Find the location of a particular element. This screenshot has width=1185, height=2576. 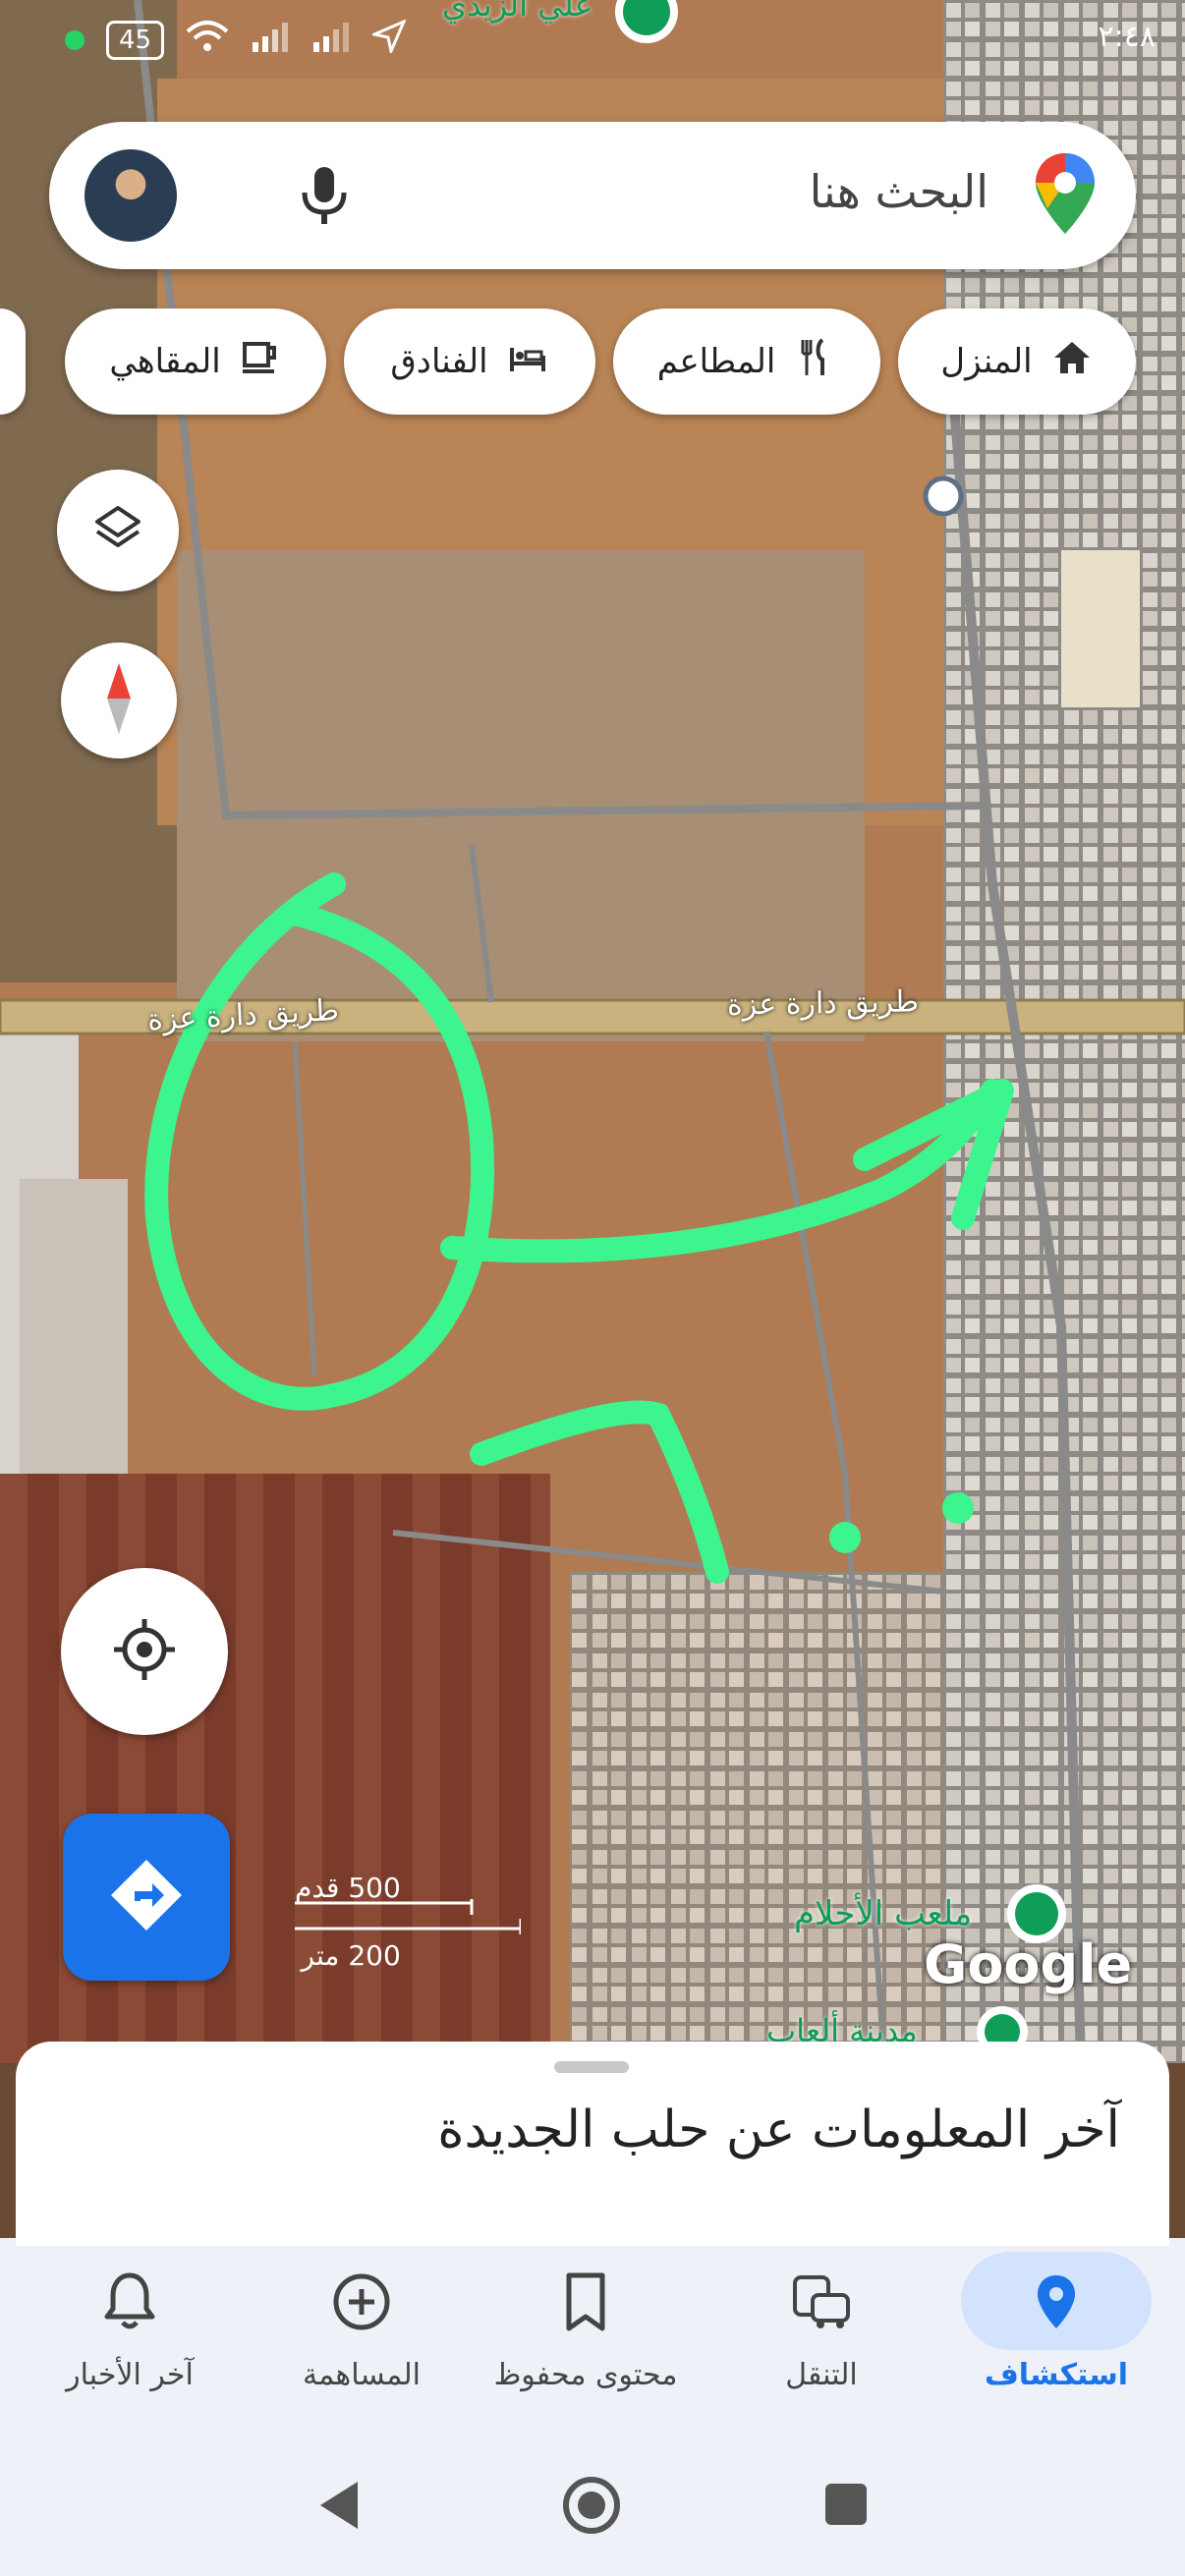

avatar is located at coordinates (131, 195).